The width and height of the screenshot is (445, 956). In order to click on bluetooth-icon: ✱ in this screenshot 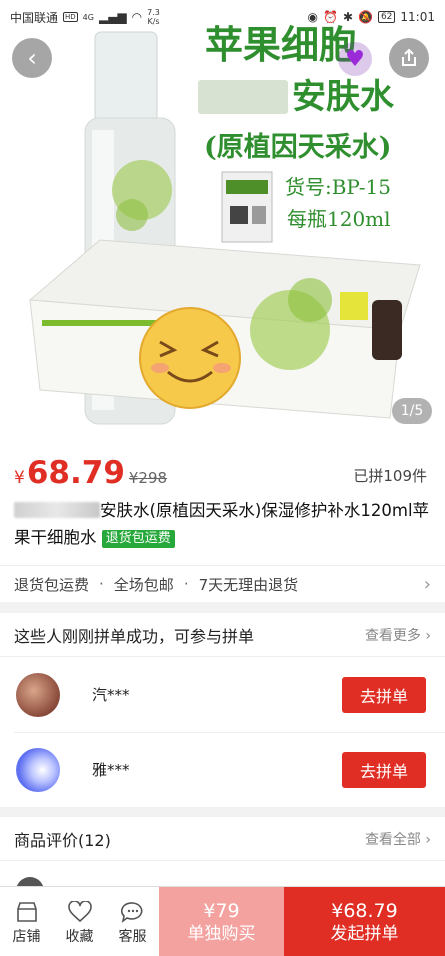, I will do `click(347, 17)`.